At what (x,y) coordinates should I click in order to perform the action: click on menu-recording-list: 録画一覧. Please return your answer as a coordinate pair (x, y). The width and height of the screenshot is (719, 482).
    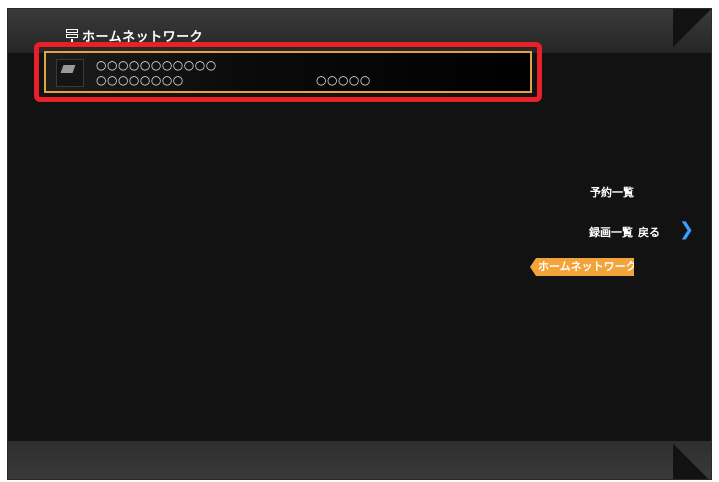
    Looking at the image, I should click on (611, 232).